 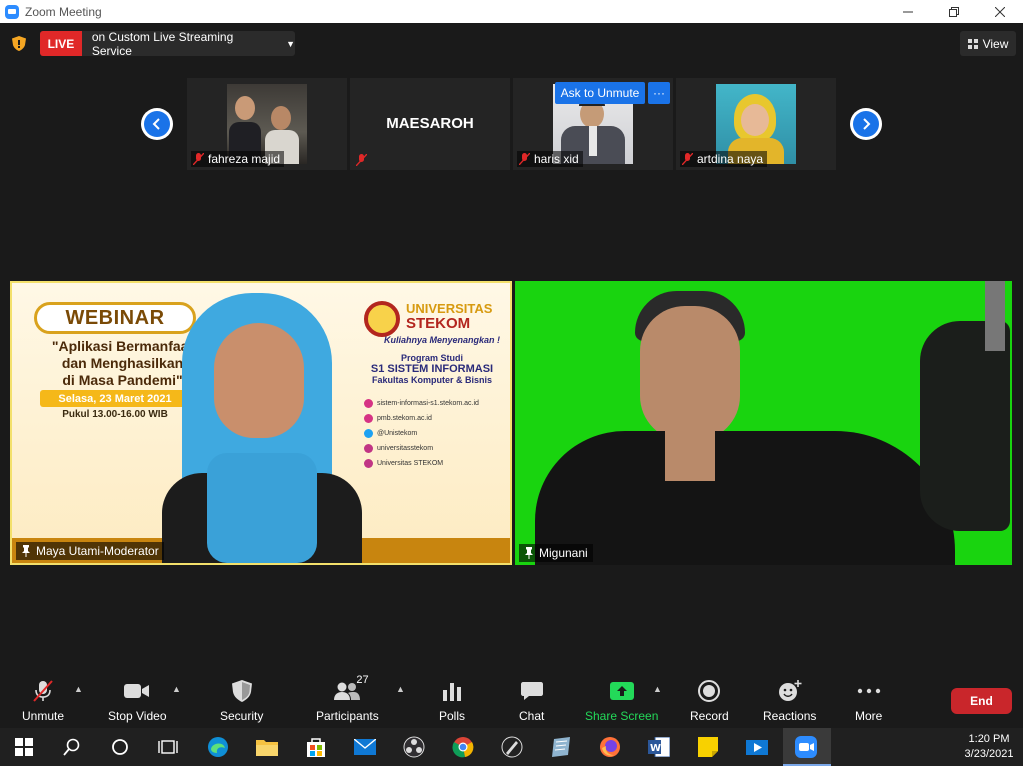 What do you see at coordinates (730, 159) in the screenshot?
I see `participant-name: artdina naya` at bounding box center [730, 159].